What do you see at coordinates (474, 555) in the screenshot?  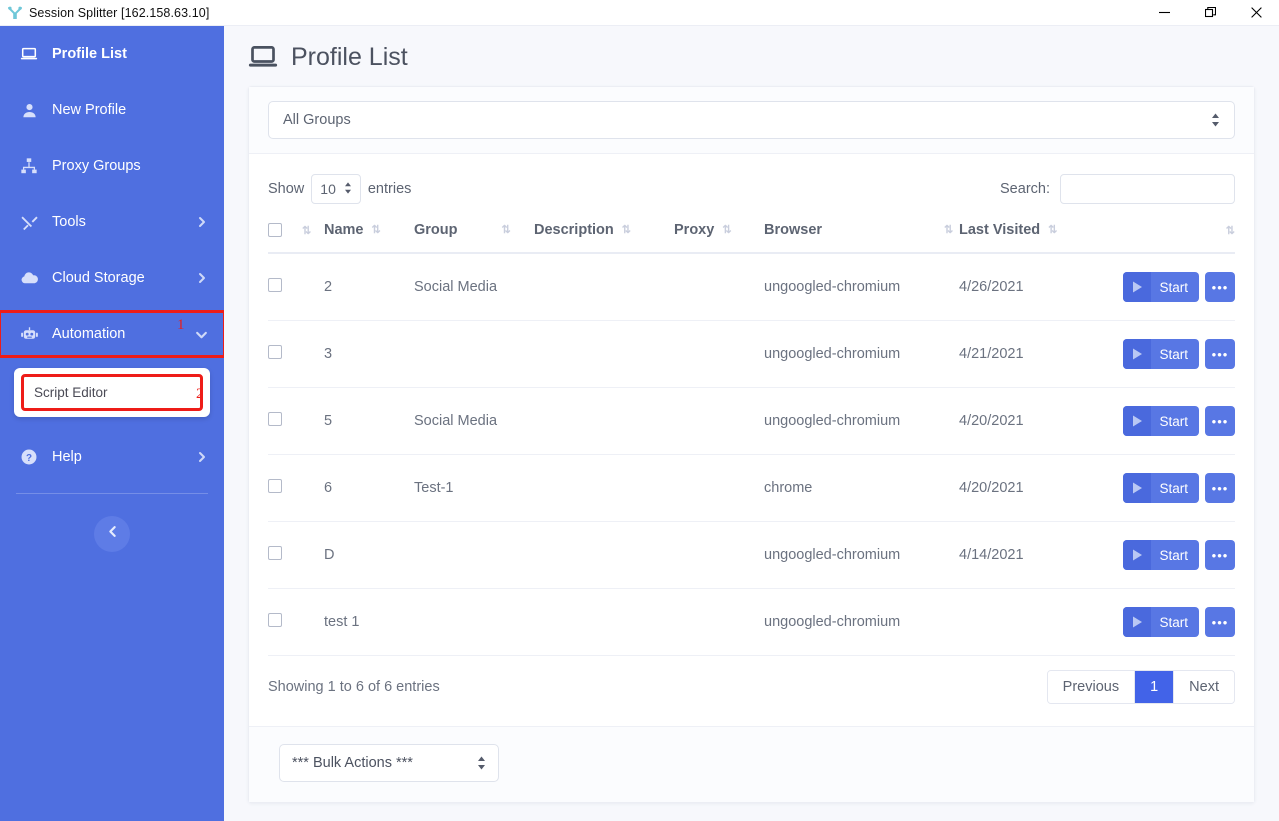 I see `cell-group` at bounding box center [474, 555].